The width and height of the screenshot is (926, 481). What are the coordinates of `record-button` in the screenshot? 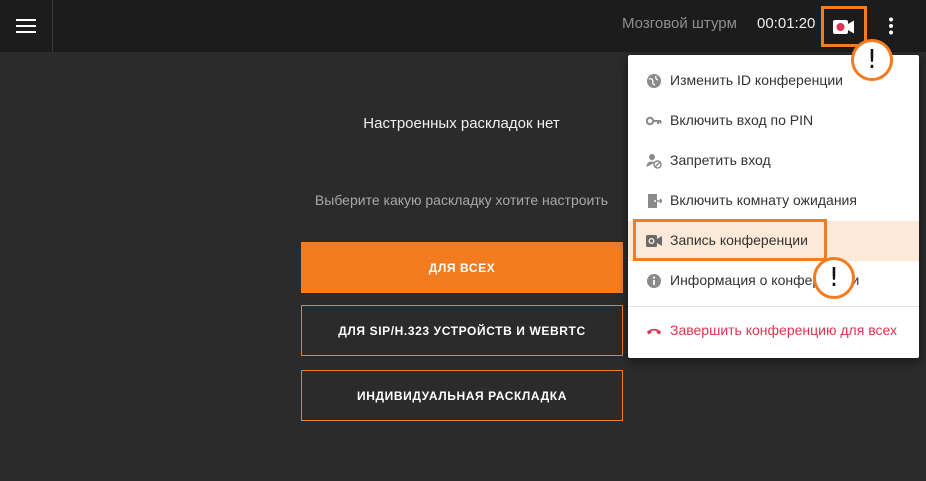 It's located at (844, 26).